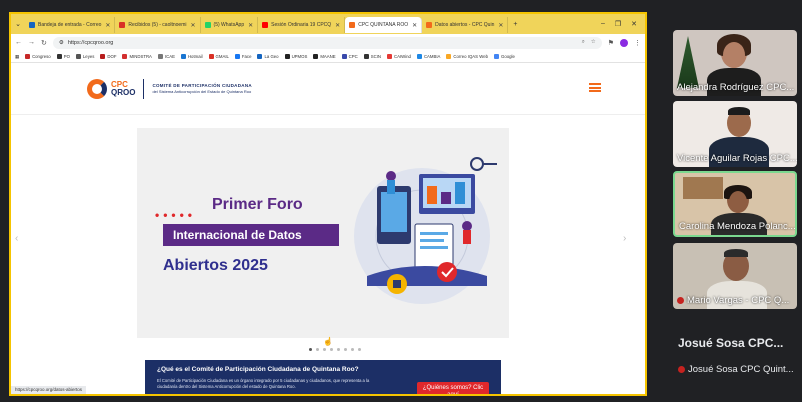  What do you see at coordinates (611, 43) in the screenshot?
I see `extensions-icon: ⚑` at bounding box center [611, 43].